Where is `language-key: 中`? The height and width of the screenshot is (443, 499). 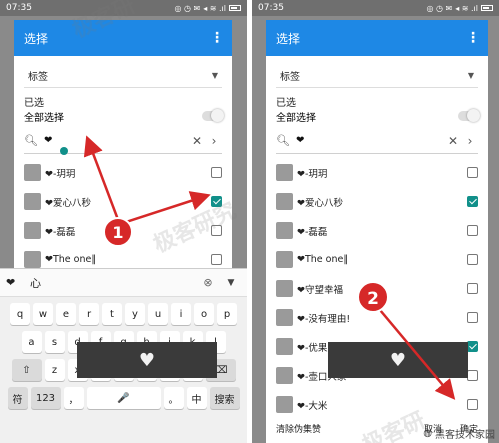
language-key: 中 is located at coordinates (196, 398).